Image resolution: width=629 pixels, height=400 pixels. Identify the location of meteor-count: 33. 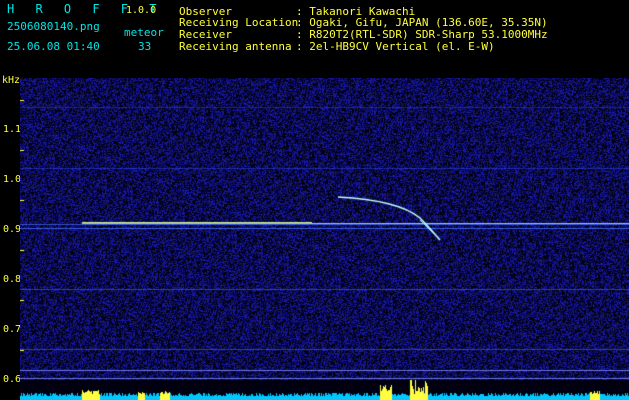
(145, 46).